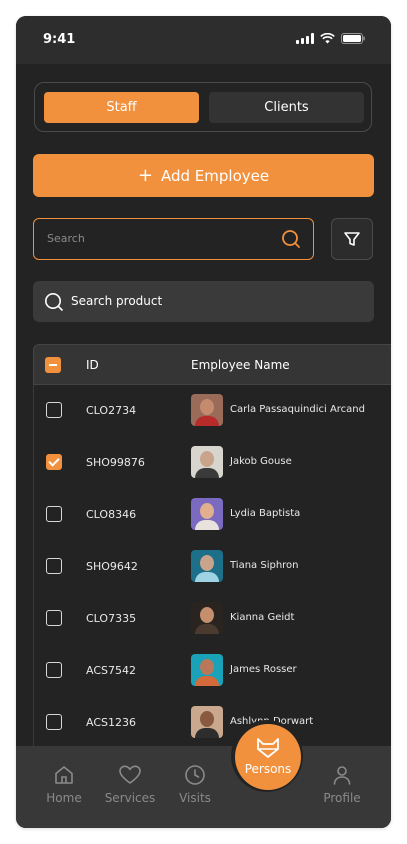 The image size is (407, 844). What do you see at coordinates (268, 769) in the screenshot?
I see `tab-persons-label: Persons` at bounding box center [268, 769].